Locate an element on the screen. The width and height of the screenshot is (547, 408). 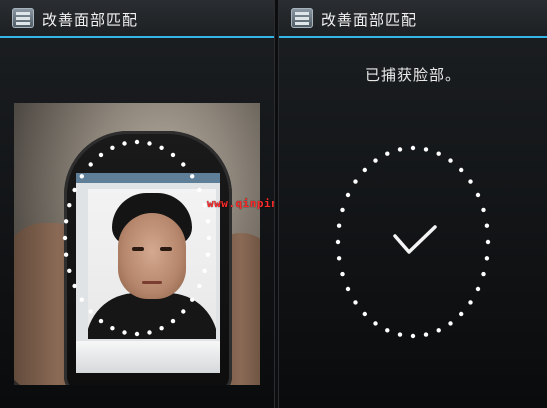
checkmark-icon is located at coordinates (415, 239).